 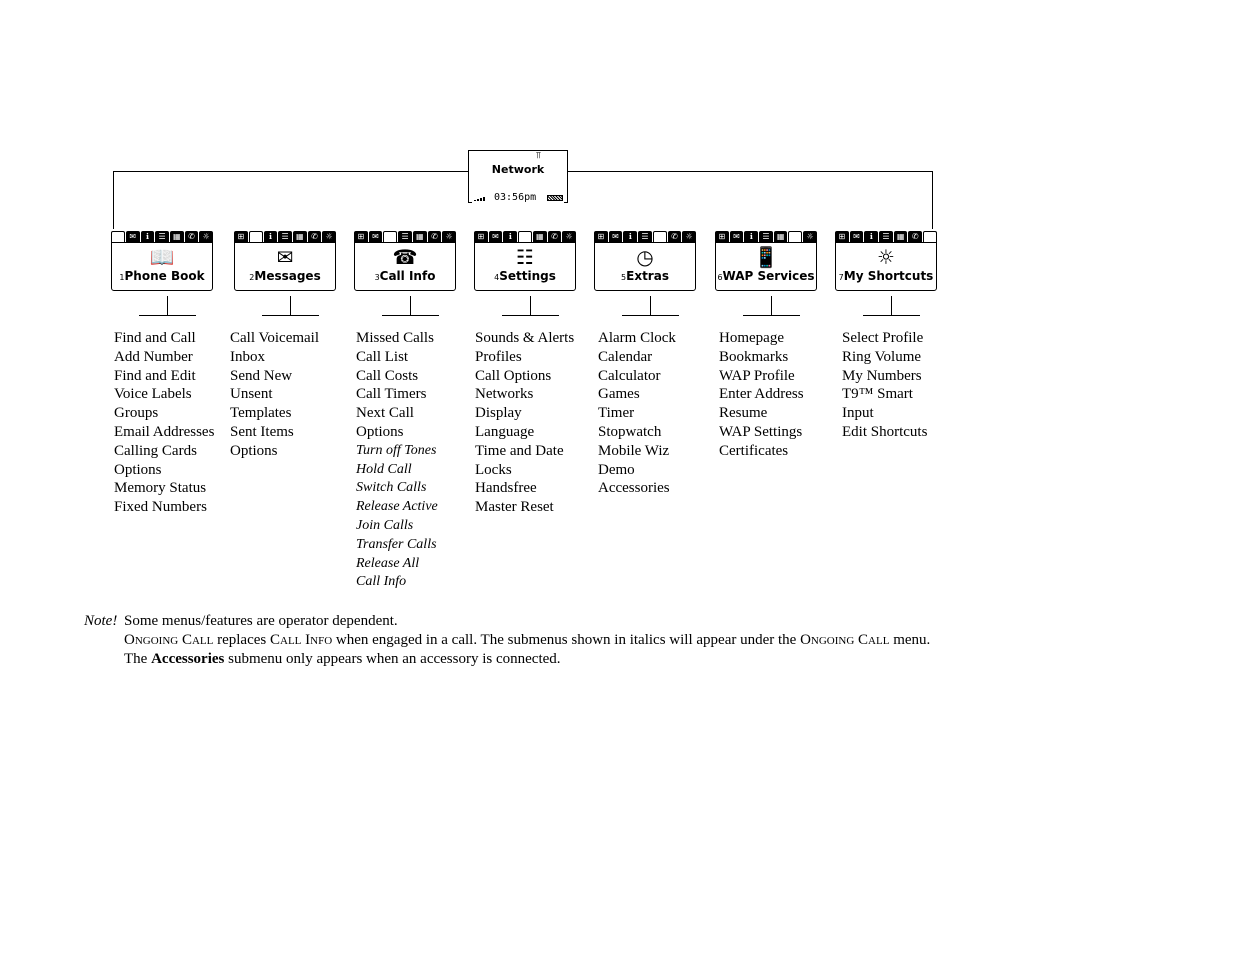 I want to click on menu-title: 2Messages, so click(x=285, y=276).